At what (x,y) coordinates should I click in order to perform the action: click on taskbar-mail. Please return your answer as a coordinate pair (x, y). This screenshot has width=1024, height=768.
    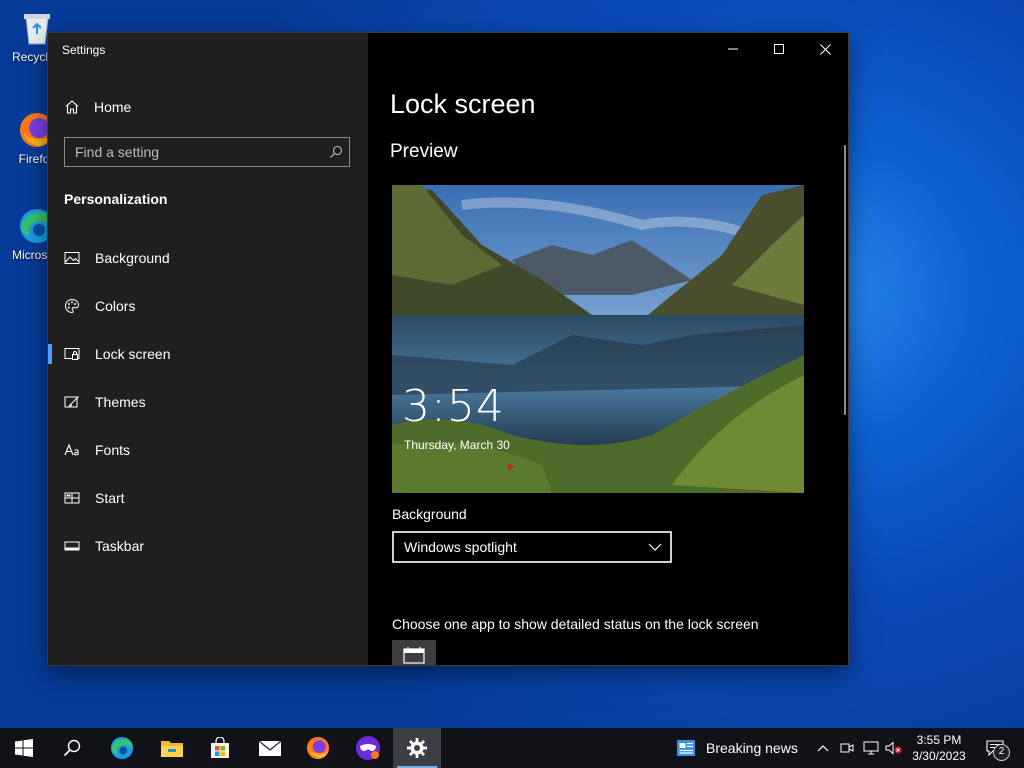
    Looking at the image, I should click on (270, 748).